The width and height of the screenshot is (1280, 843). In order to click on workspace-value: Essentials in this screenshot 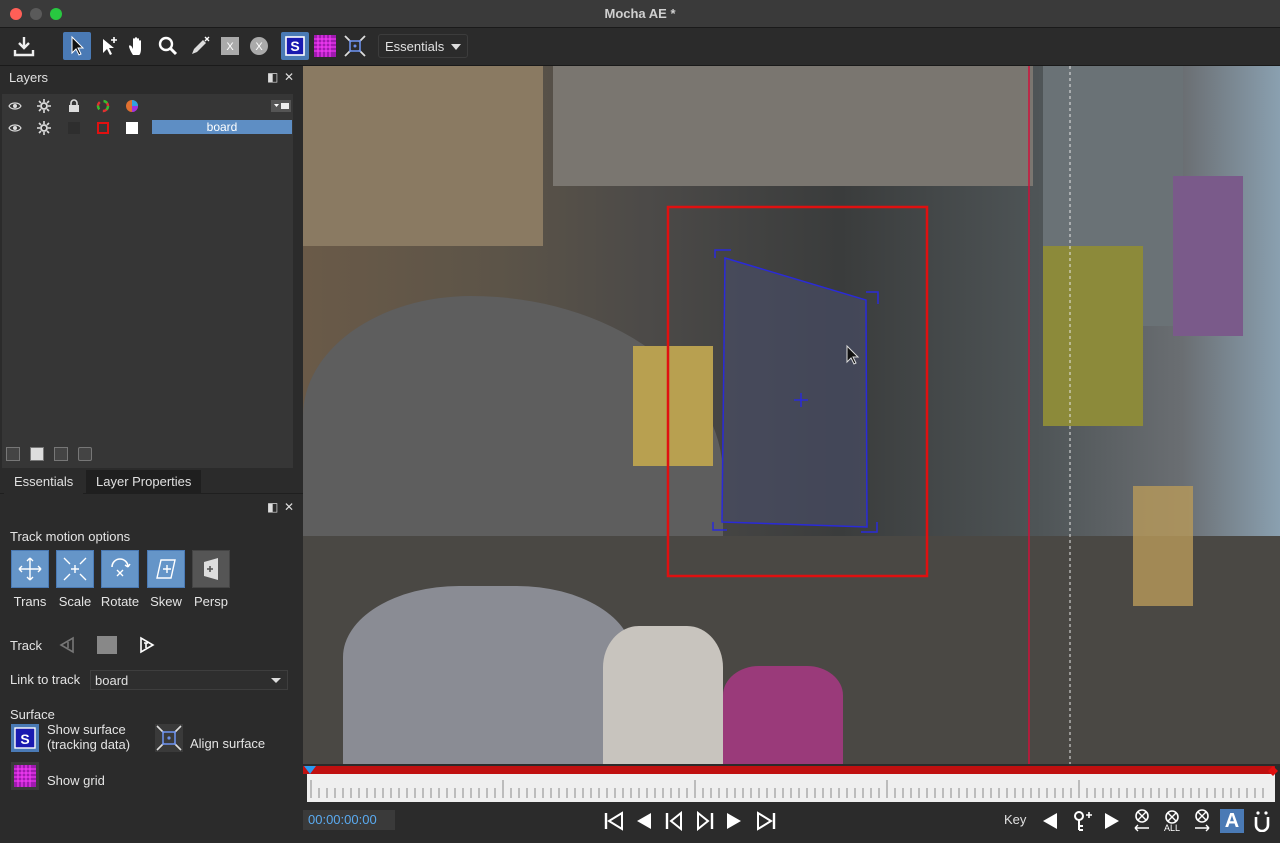, I will do `click(415, 46)`.